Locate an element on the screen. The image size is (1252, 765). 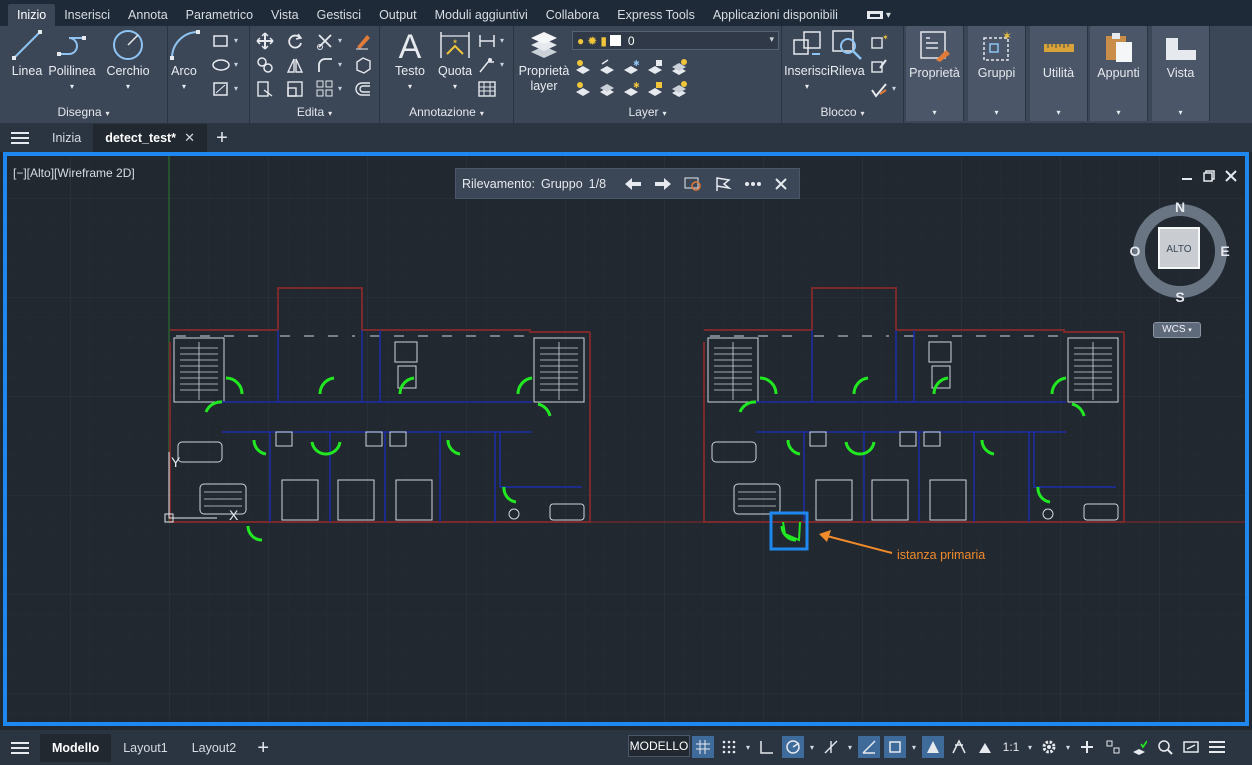
layer-match-icon is located at coordinates (583, 67).